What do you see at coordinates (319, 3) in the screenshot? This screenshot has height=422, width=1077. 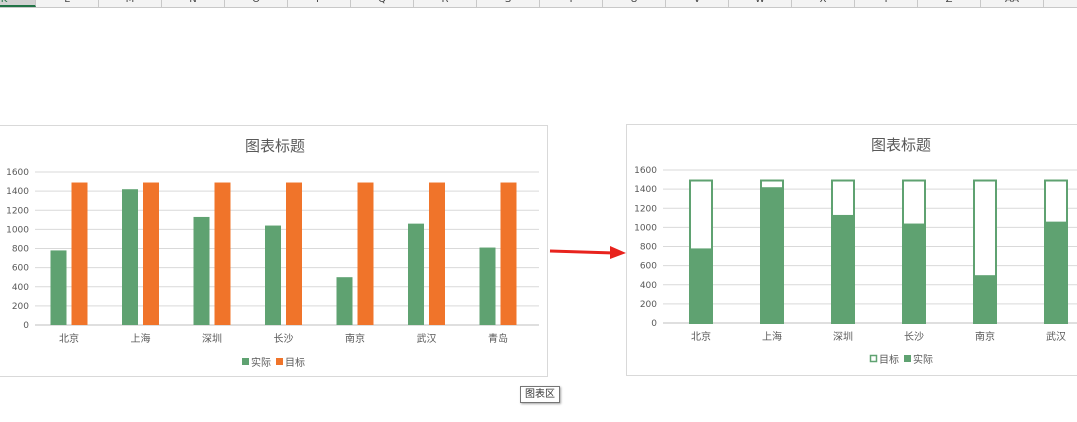 I see `column-header-P: P` at bounding box center [319, 3].